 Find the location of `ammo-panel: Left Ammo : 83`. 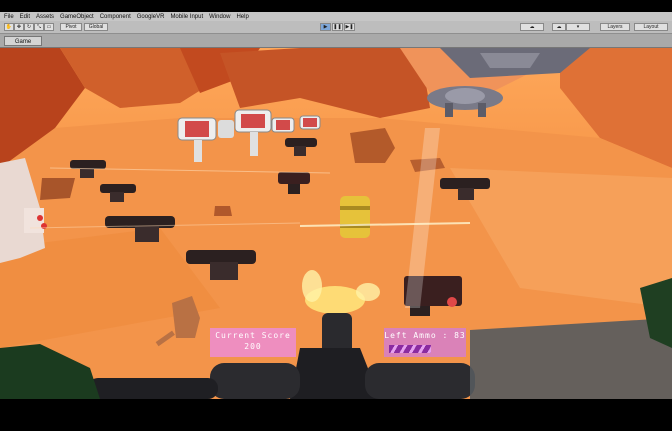

ammo-panel: Left Ammo : 83 is located at coordinates (425, 342).